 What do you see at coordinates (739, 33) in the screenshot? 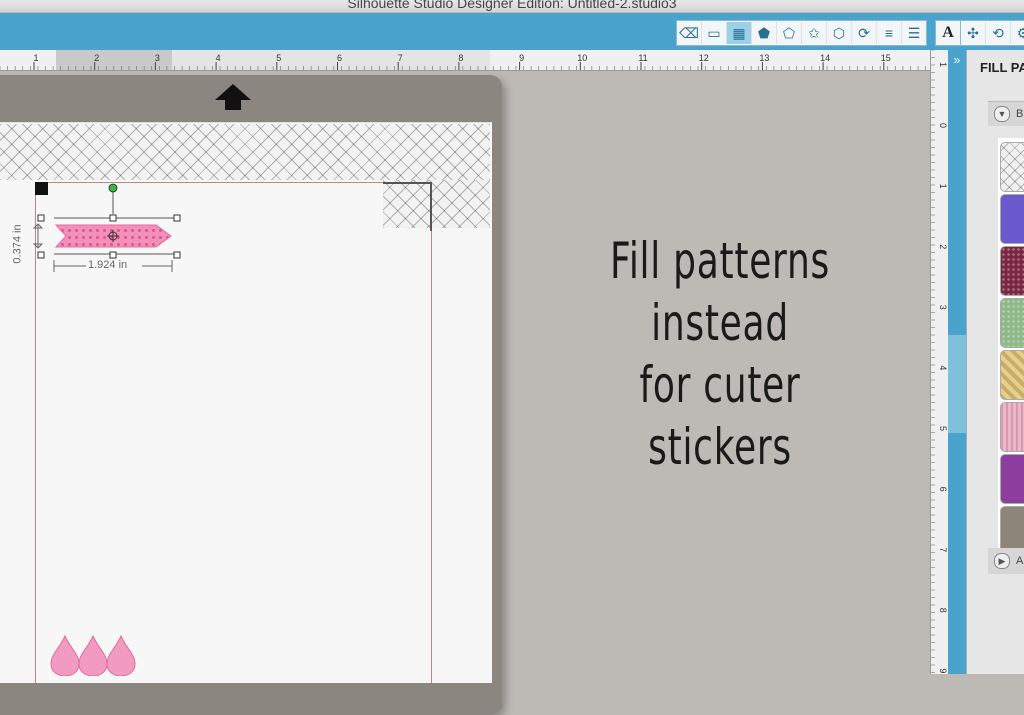
I see `fill-pattern-icon: ▦` at bounding box center [739, 33].